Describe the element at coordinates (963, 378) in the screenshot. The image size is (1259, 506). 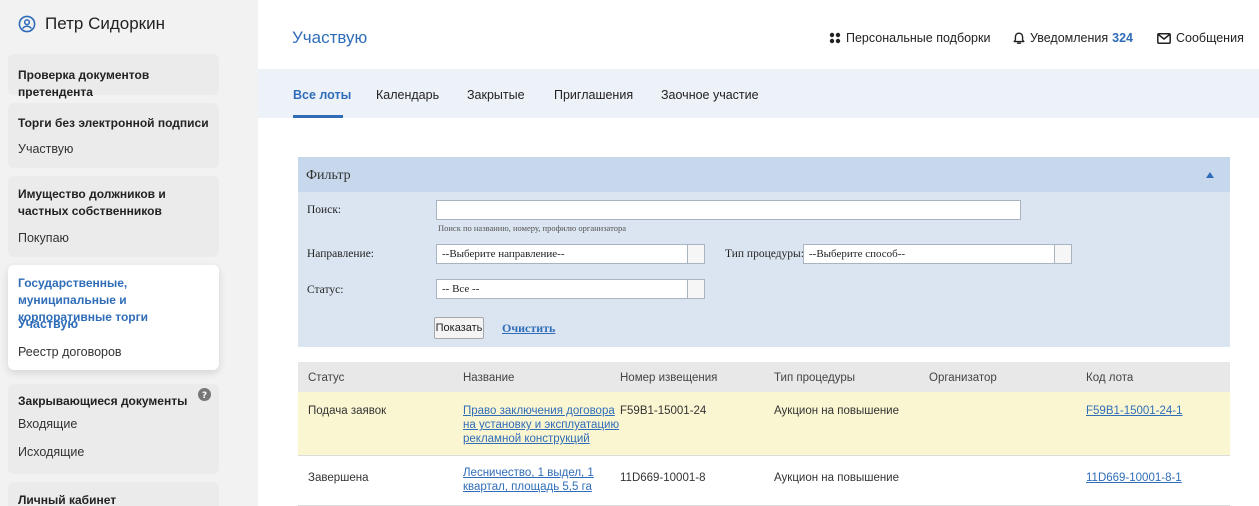
I see `column-header-organizer: Организатор` at that location.